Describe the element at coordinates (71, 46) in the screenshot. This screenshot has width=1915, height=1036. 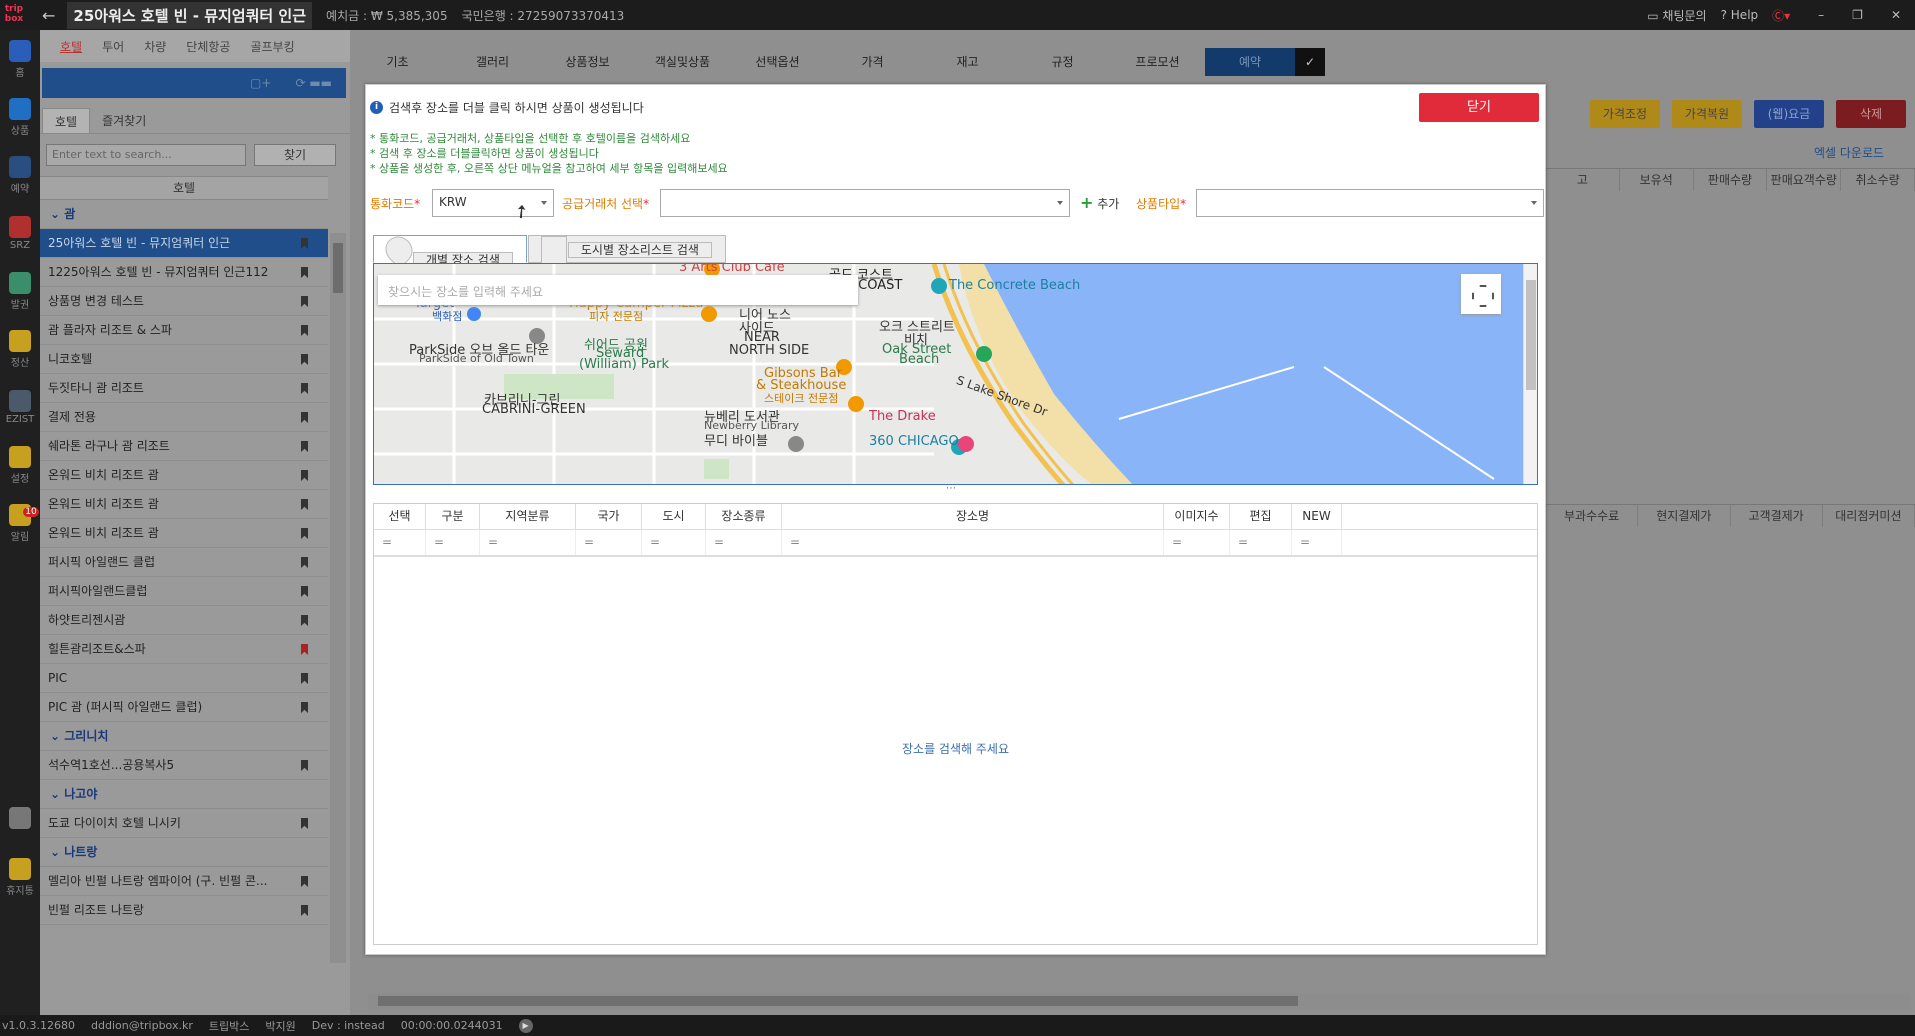
I see `tab-0: 호텔` at that location.